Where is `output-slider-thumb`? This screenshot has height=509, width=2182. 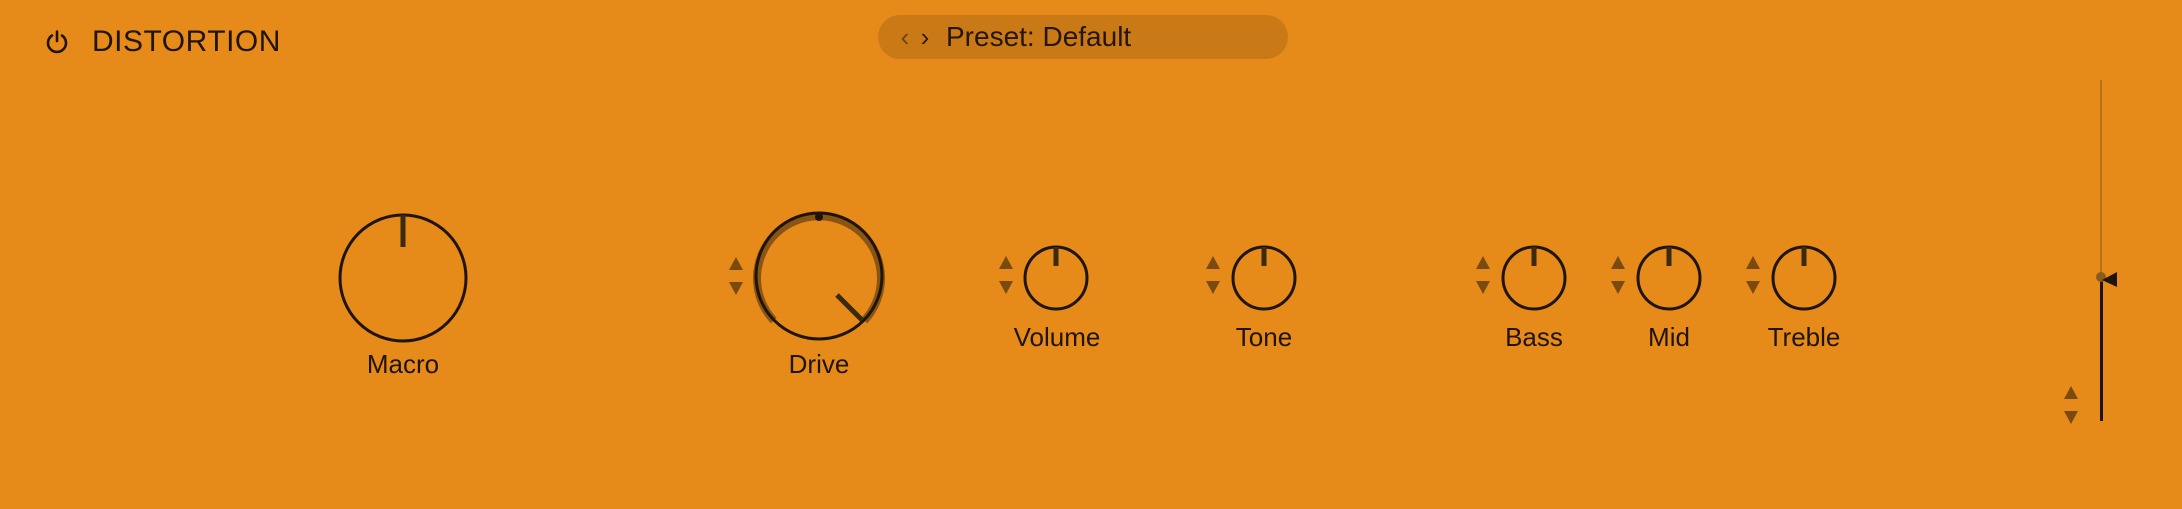 output-slider-thumb is located at coordinates (2105, 280).